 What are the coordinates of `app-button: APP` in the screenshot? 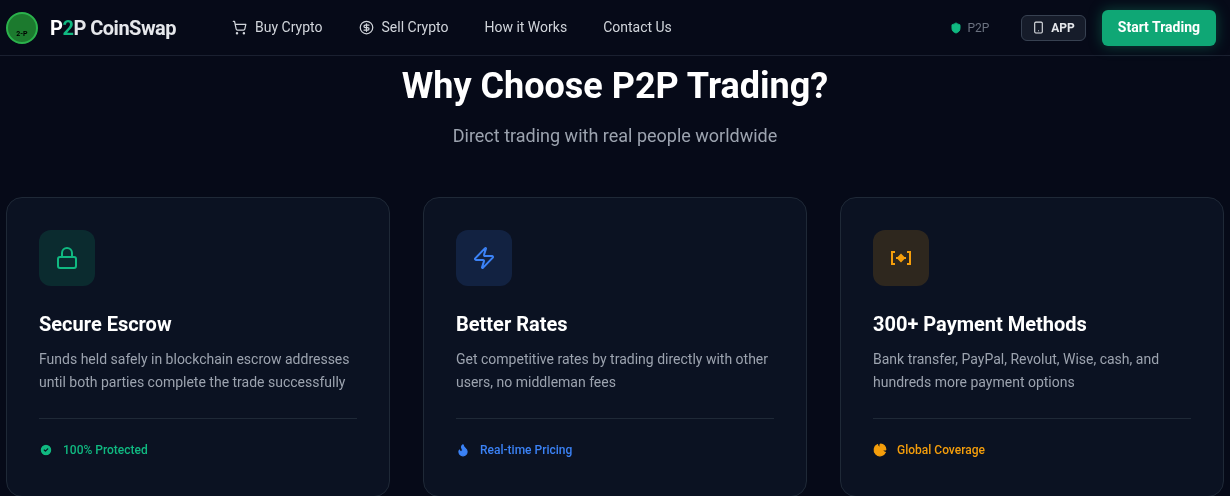 It's located at (1053, 27).